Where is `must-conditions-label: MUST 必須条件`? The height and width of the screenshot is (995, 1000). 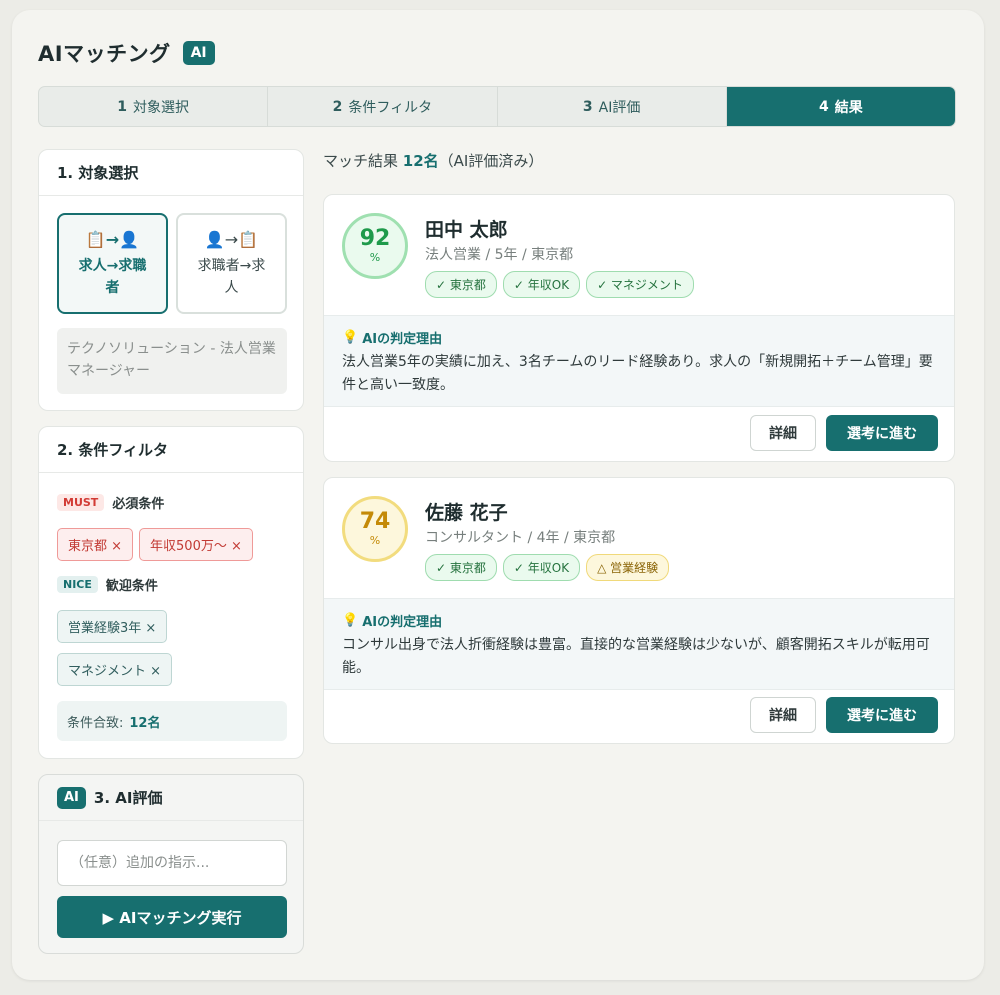 must-conditions-label: MUST 必須条件 is located at coordinates (110, 502).